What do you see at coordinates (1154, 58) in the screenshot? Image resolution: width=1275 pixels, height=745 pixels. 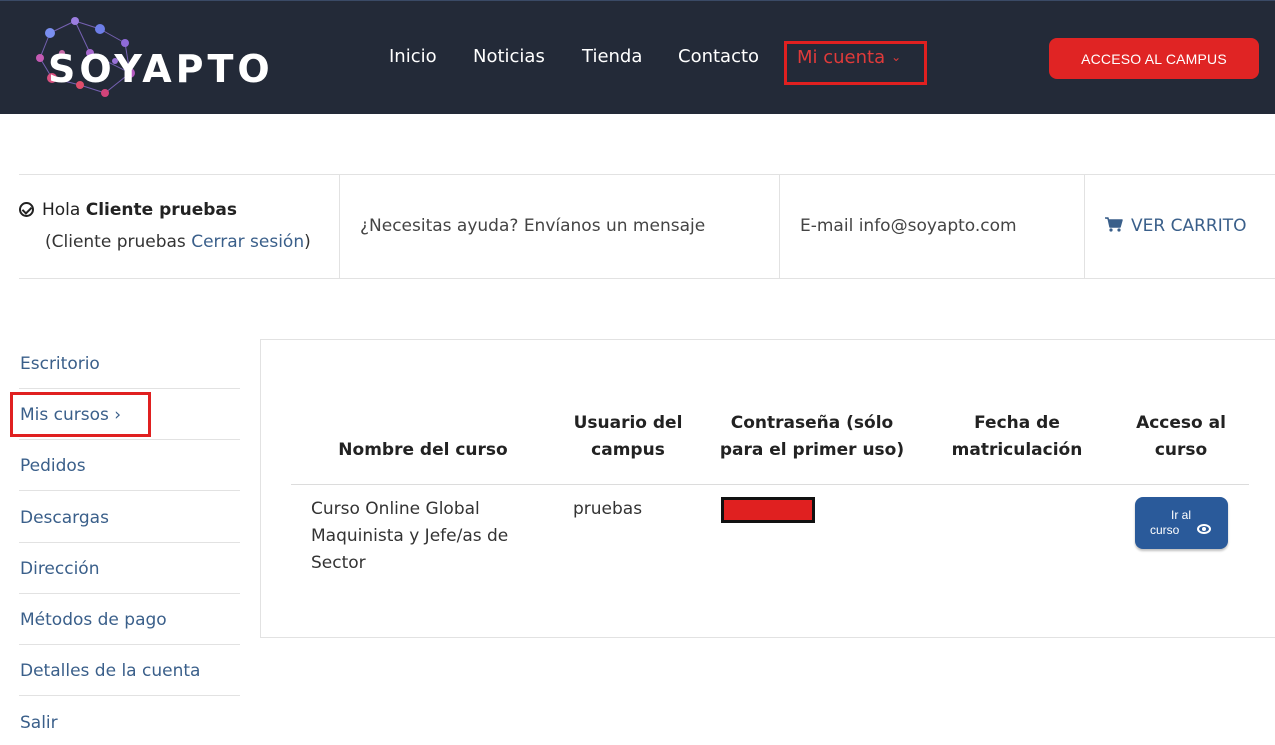 I see `campus-access-button: ACCESO AL CAMPUS` at bounding box center [1154, 58].